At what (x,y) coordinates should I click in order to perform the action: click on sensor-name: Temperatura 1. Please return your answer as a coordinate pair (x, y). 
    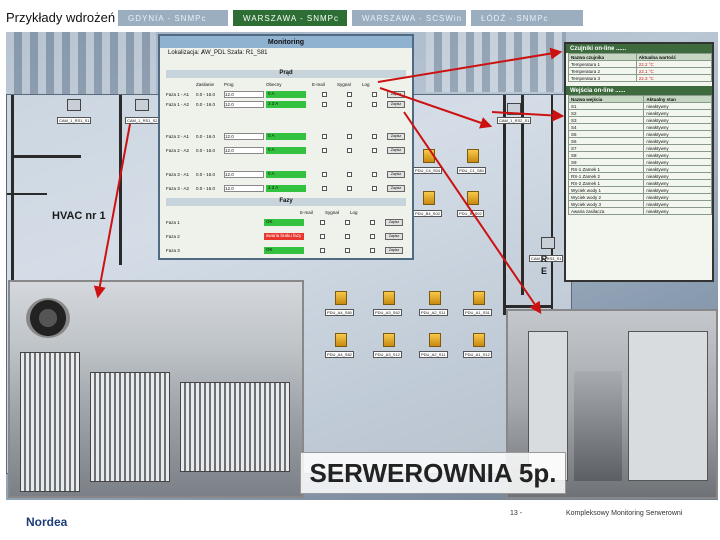
    Looking at the image, I should click on (602, 64).